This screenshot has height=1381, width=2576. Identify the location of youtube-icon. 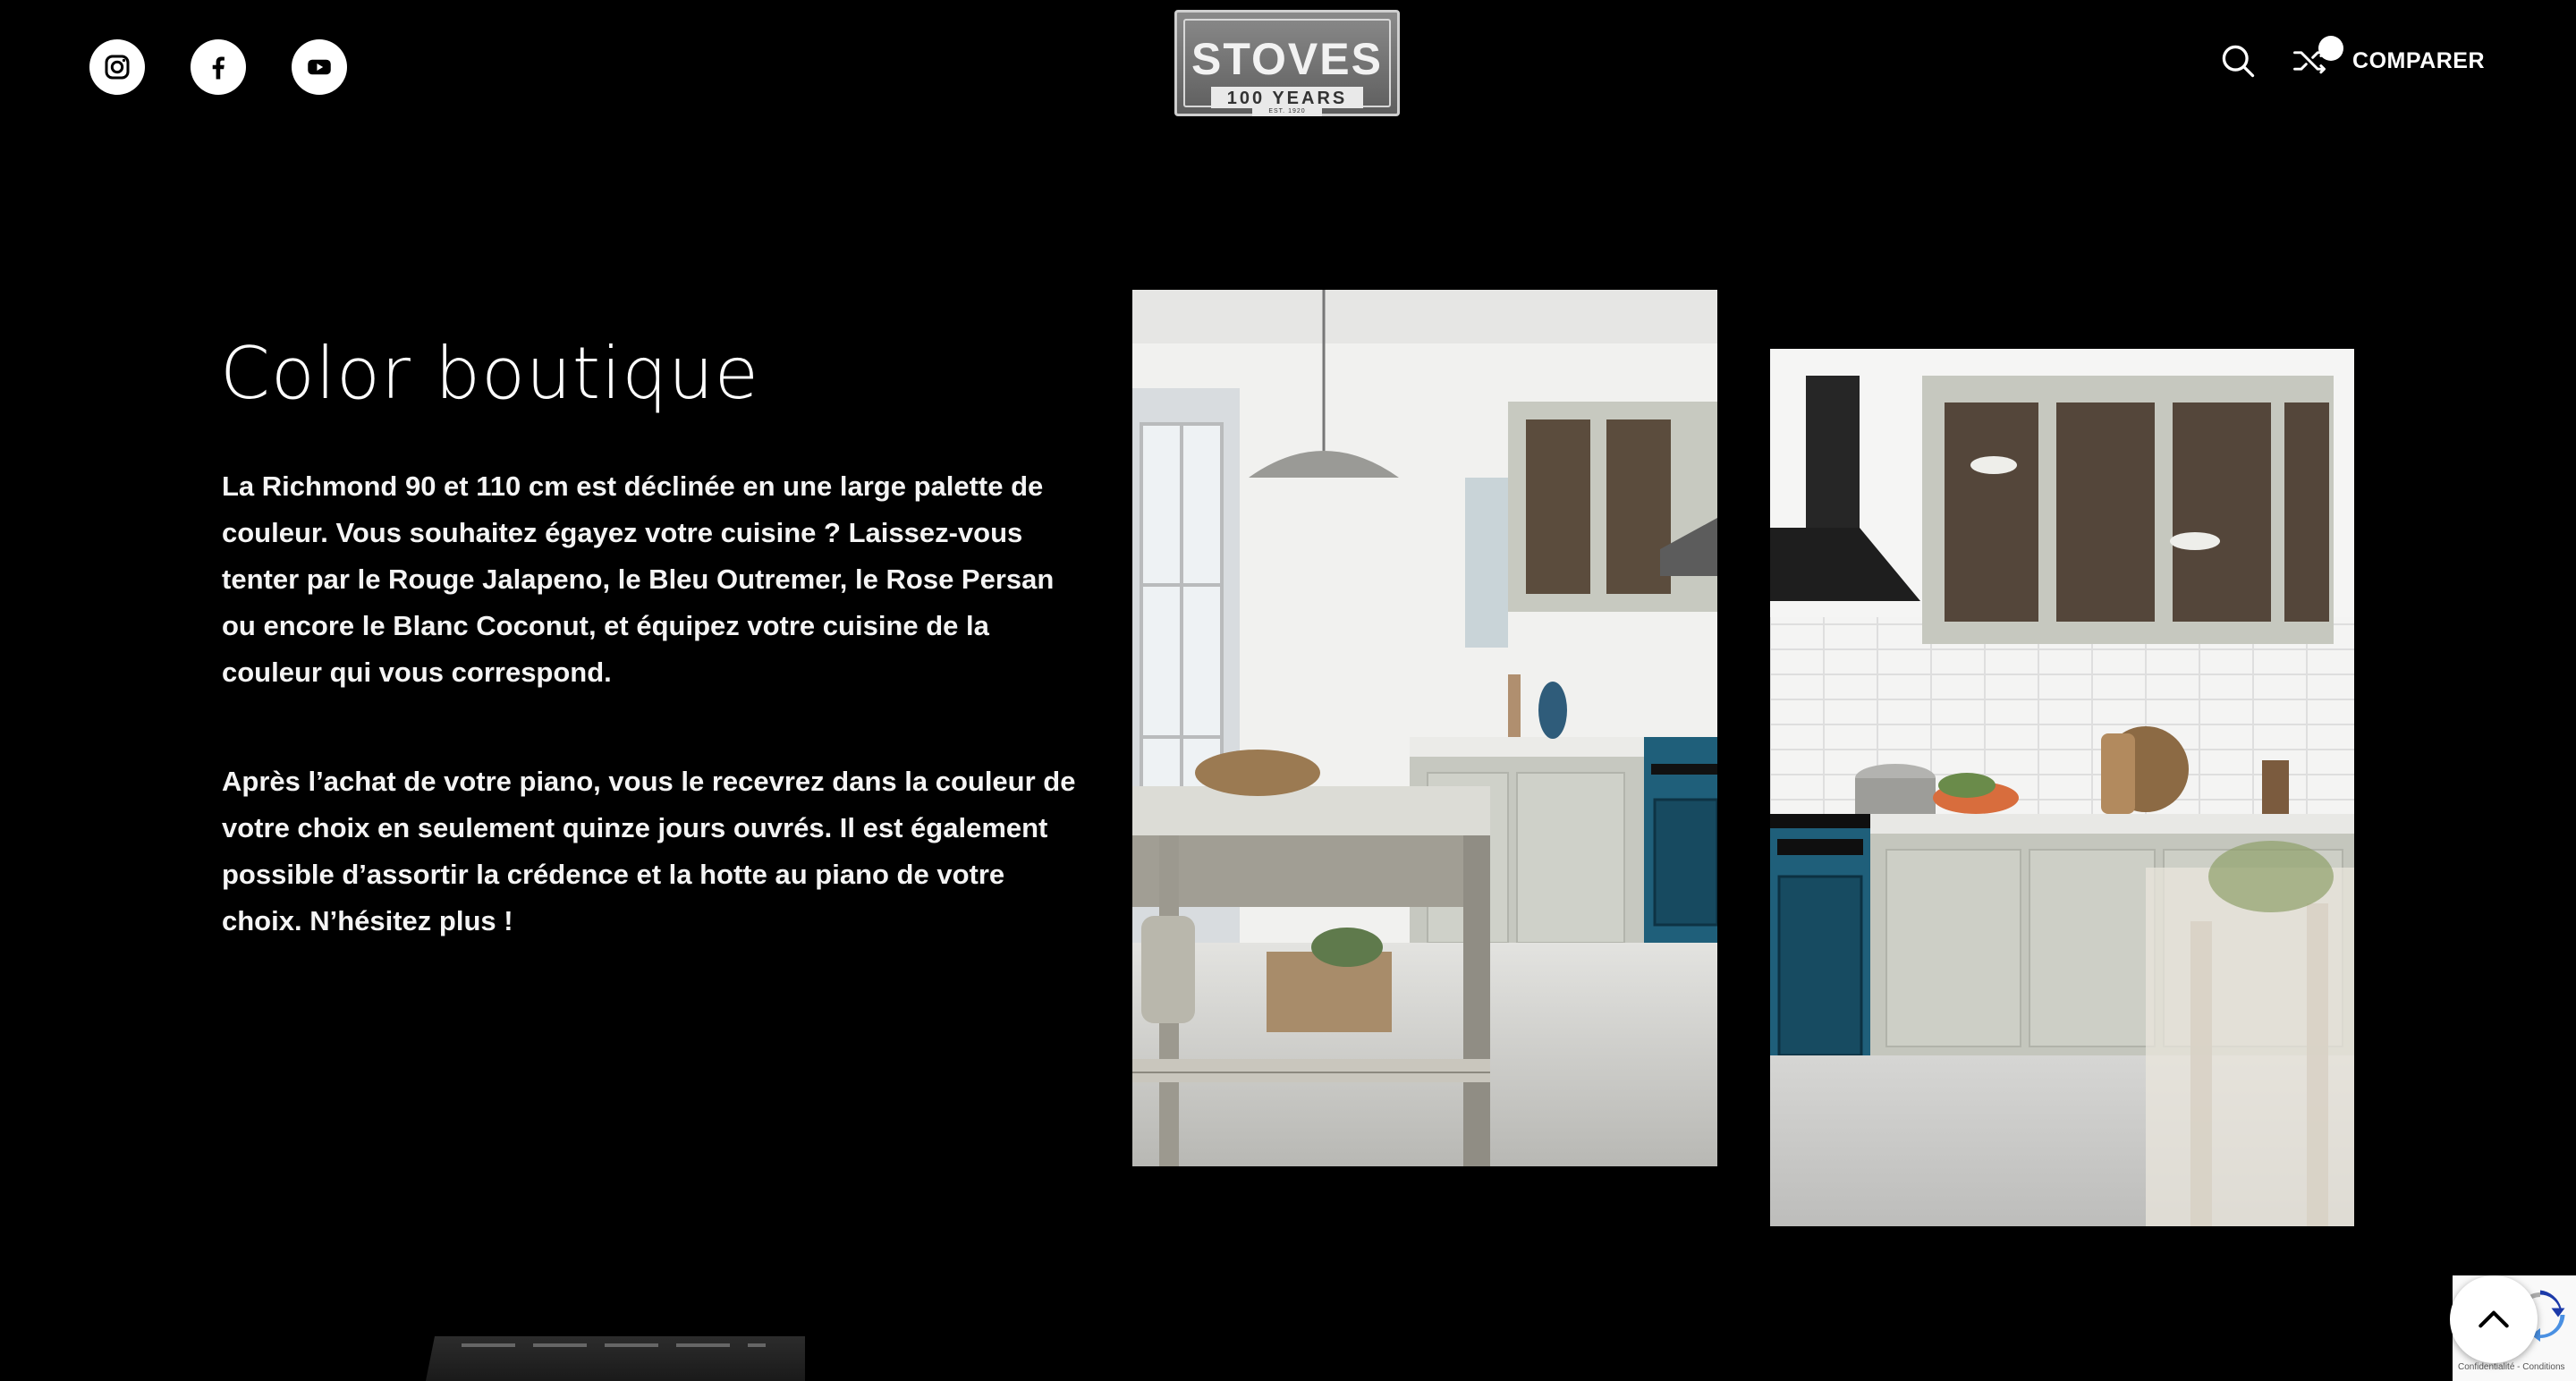
(319, 67).